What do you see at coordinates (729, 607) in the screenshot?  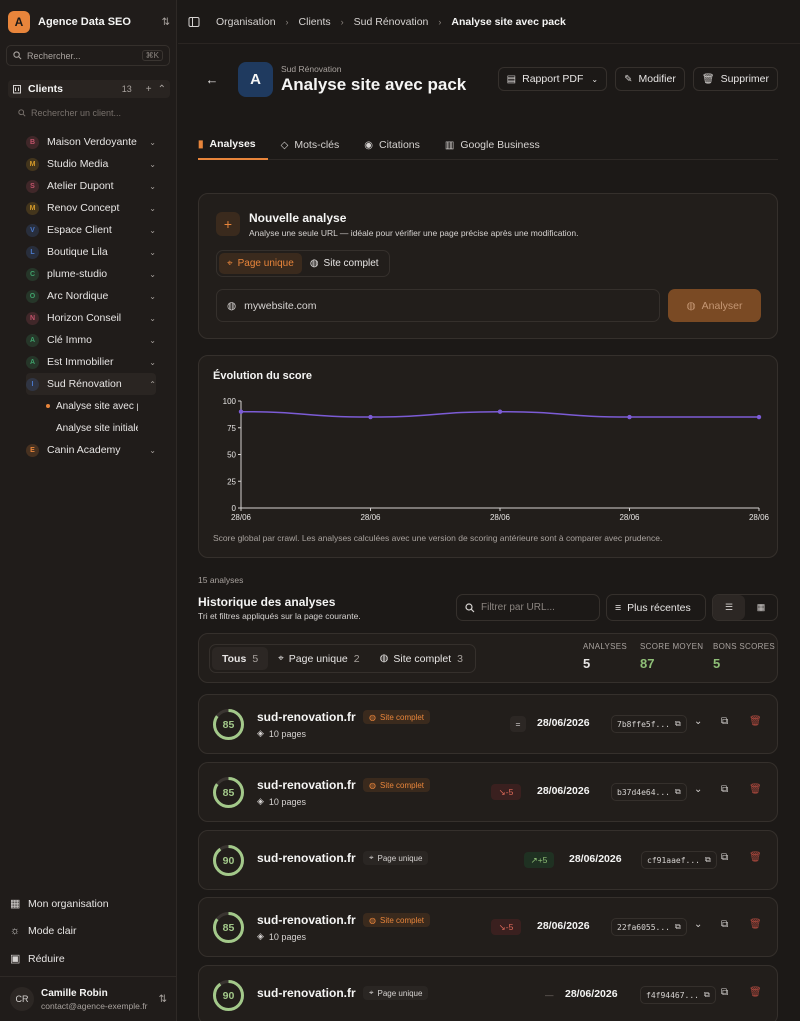 I see `list-view-icon: ☰` at bounding box center [729, 607].